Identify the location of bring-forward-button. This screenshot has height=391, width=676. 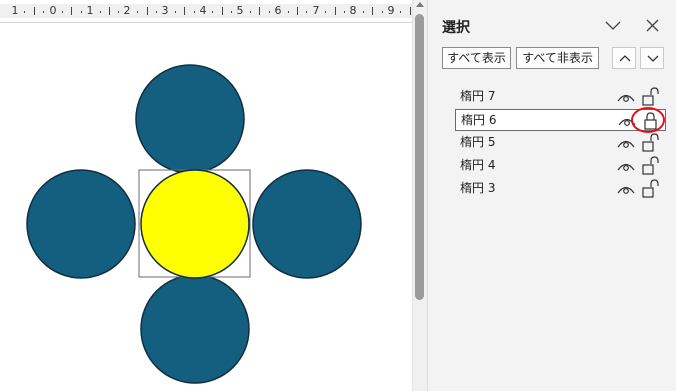
(624, 58).